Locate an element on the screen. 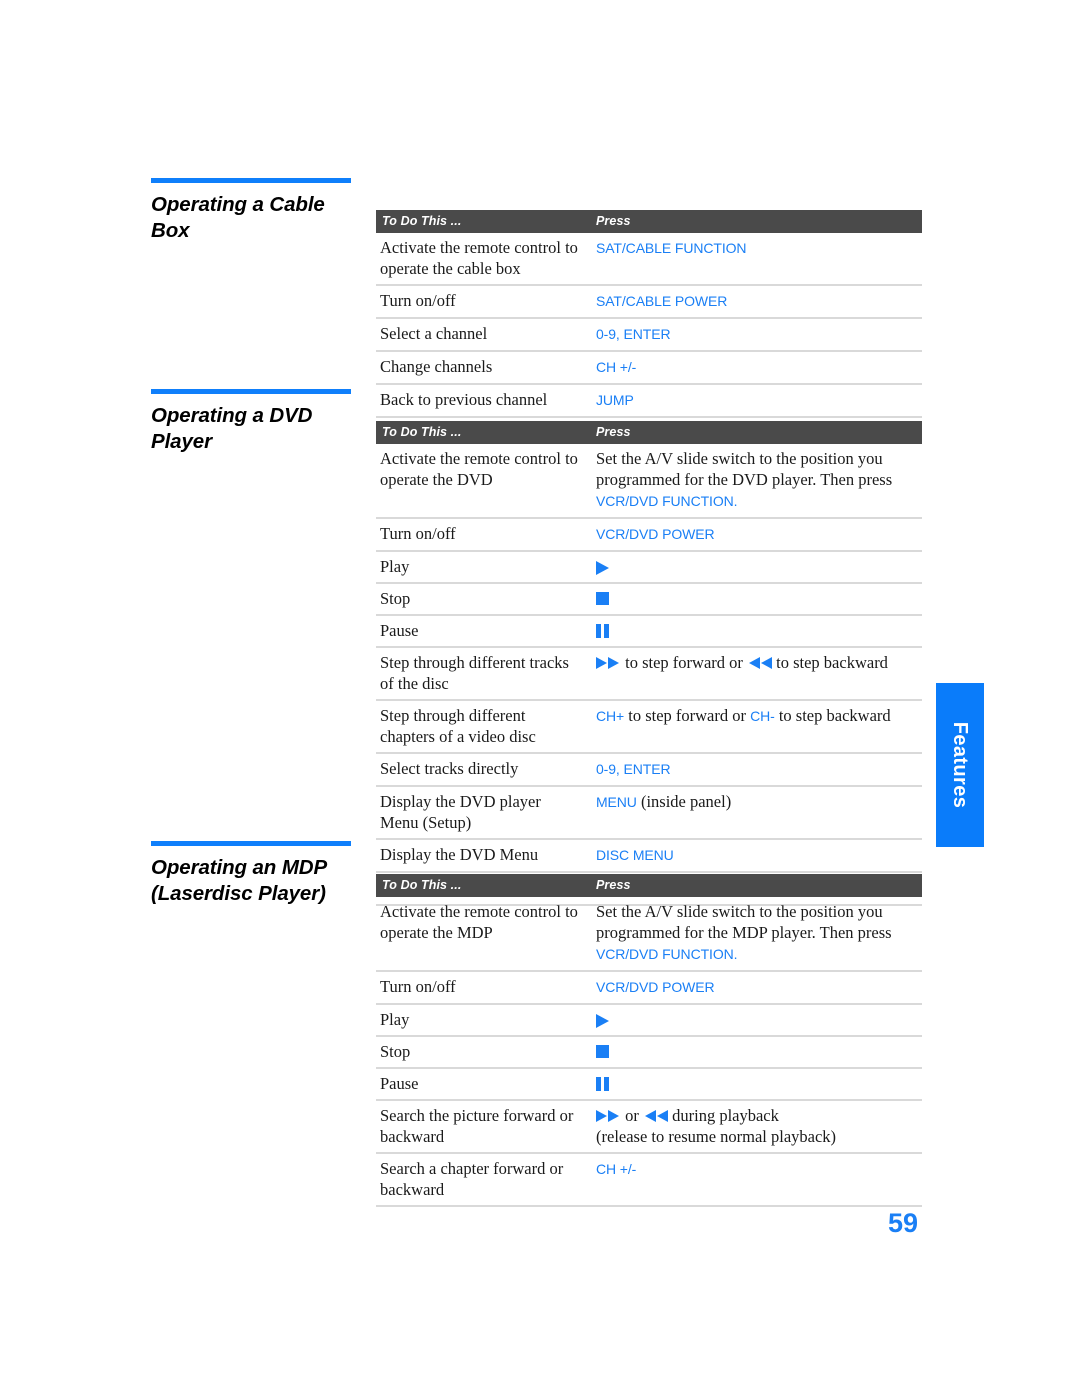 Image resolution: width=1080 pixels, height=1397 pixels. cell-todo: Back to previous channel is located at coordinates (481, 401).